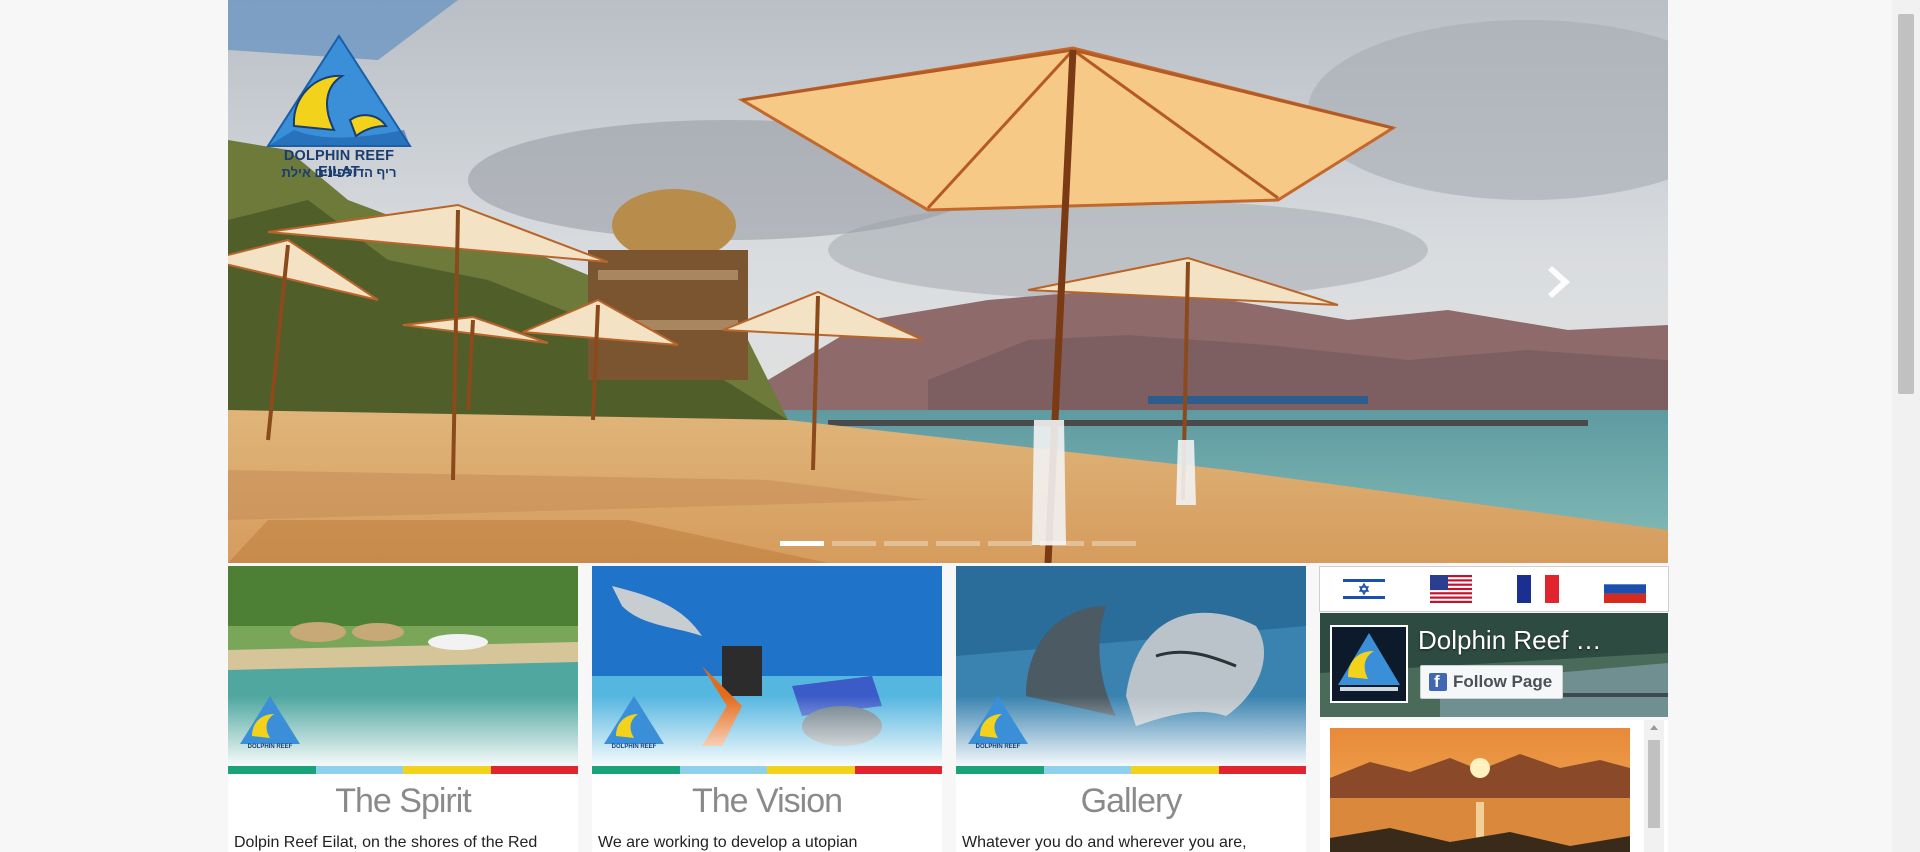  I want to click on facebook-feed, so click(1494, 786).